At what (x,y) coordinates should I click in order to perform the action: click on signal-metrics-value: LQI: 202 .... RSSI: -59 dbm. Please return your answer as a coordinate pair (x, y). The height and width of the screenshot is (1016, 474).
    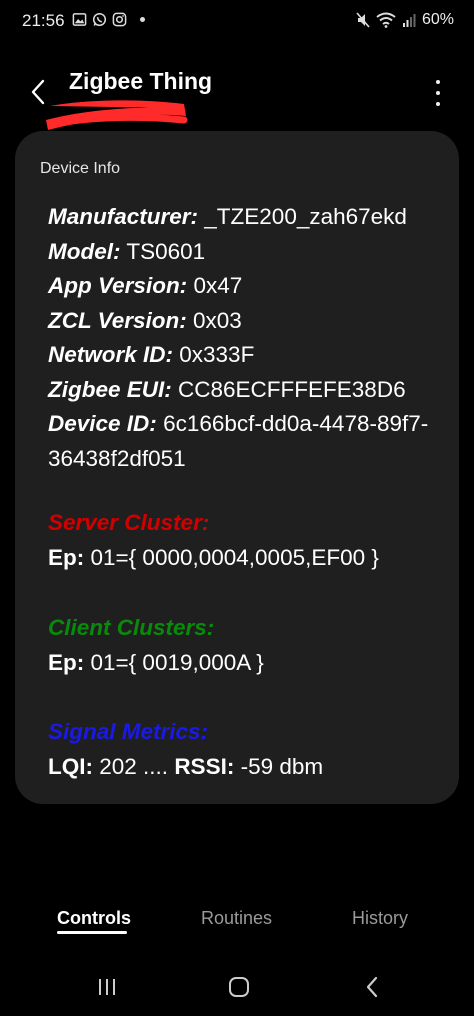
    Looking at the image, I should click on (186, 766).